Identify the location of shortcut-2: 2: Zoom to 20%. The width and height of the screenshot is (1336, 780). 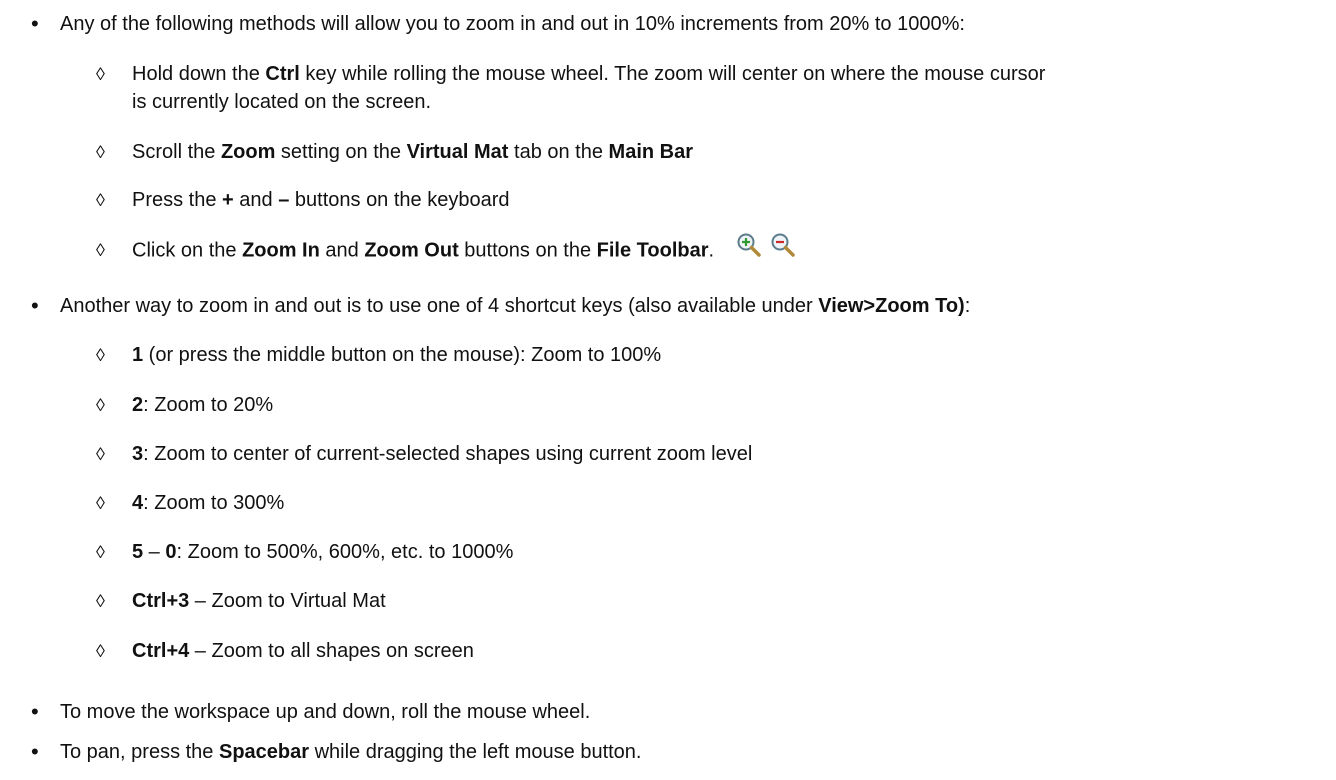
(203, 405).